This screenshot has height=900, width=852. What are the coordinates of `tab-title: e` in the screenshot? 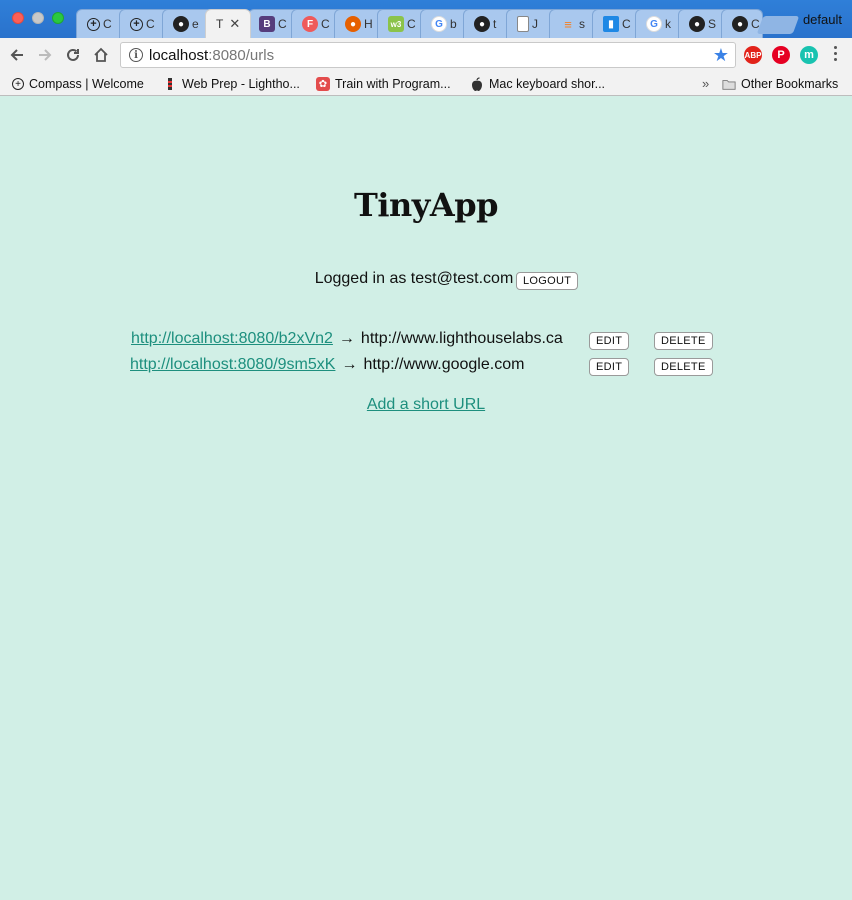 It's located at (195, 24).